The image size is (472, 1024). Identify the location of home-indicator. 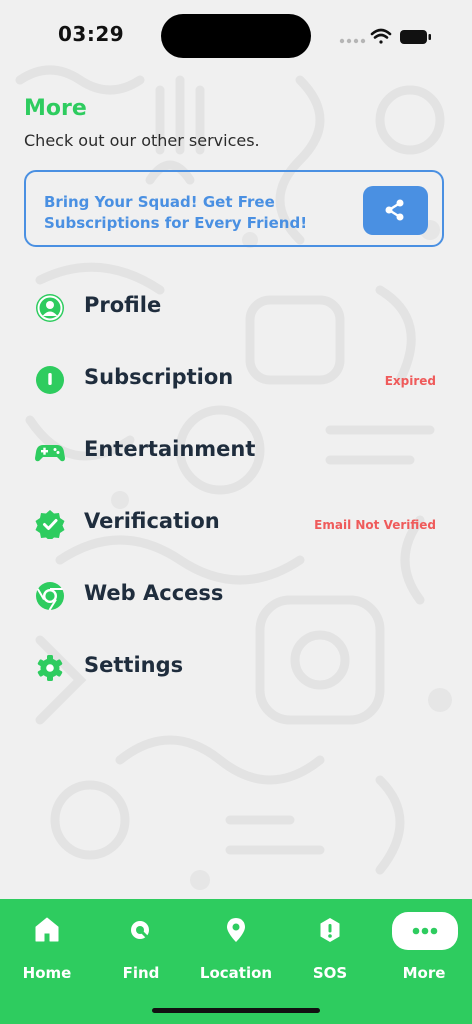
(236, 1010).